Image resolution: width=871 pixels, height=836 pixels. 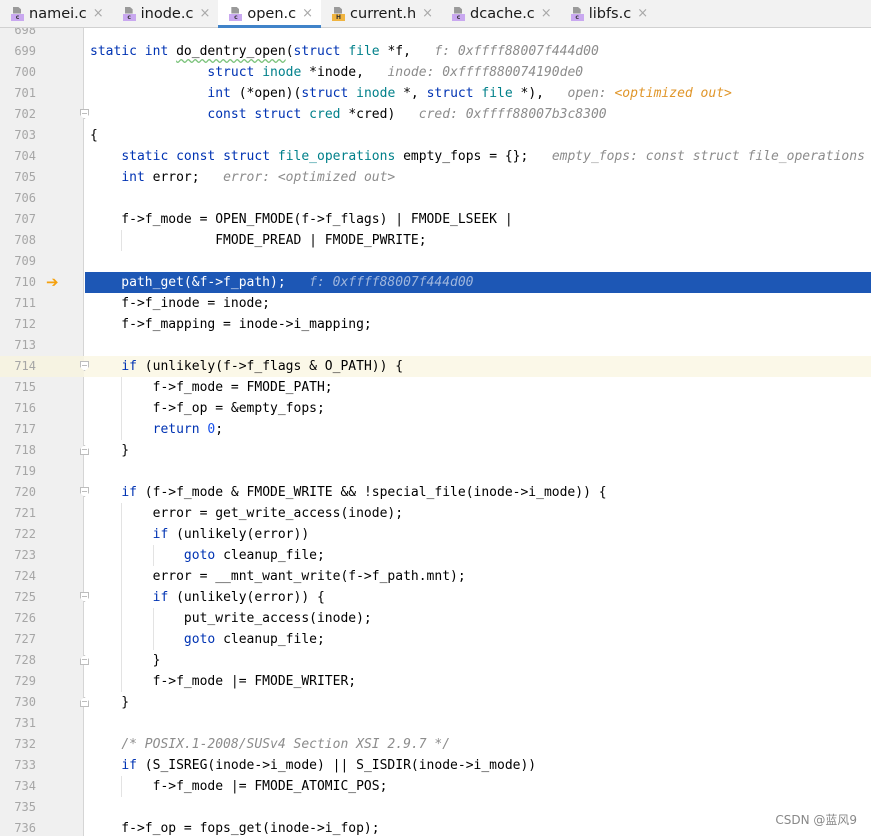 I want to click on line-number: 734, so click(x=18, y=786).